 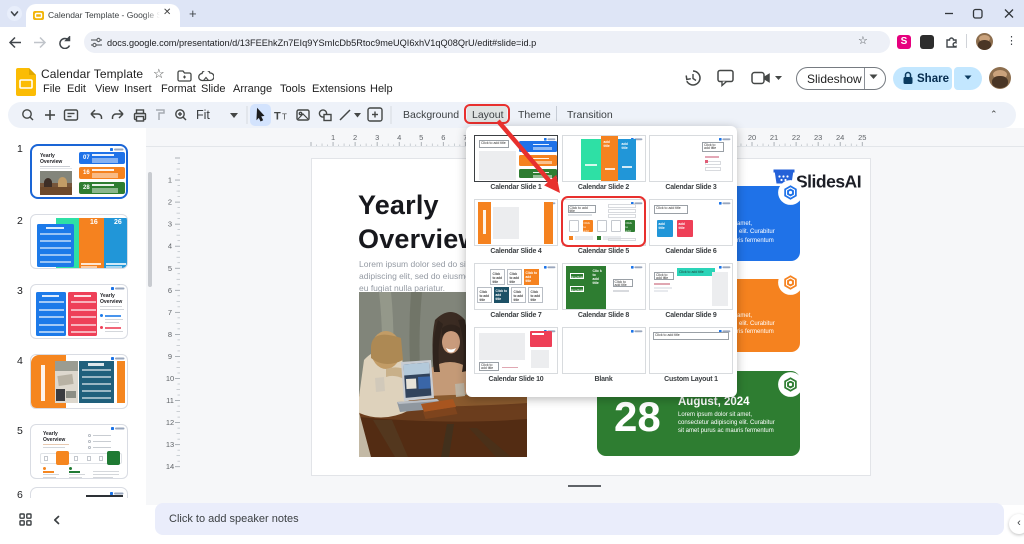 What do you see at coordinates (170, 444) in the screenshot?
I see `svg-text: 13` at bounding box center [170, 444].